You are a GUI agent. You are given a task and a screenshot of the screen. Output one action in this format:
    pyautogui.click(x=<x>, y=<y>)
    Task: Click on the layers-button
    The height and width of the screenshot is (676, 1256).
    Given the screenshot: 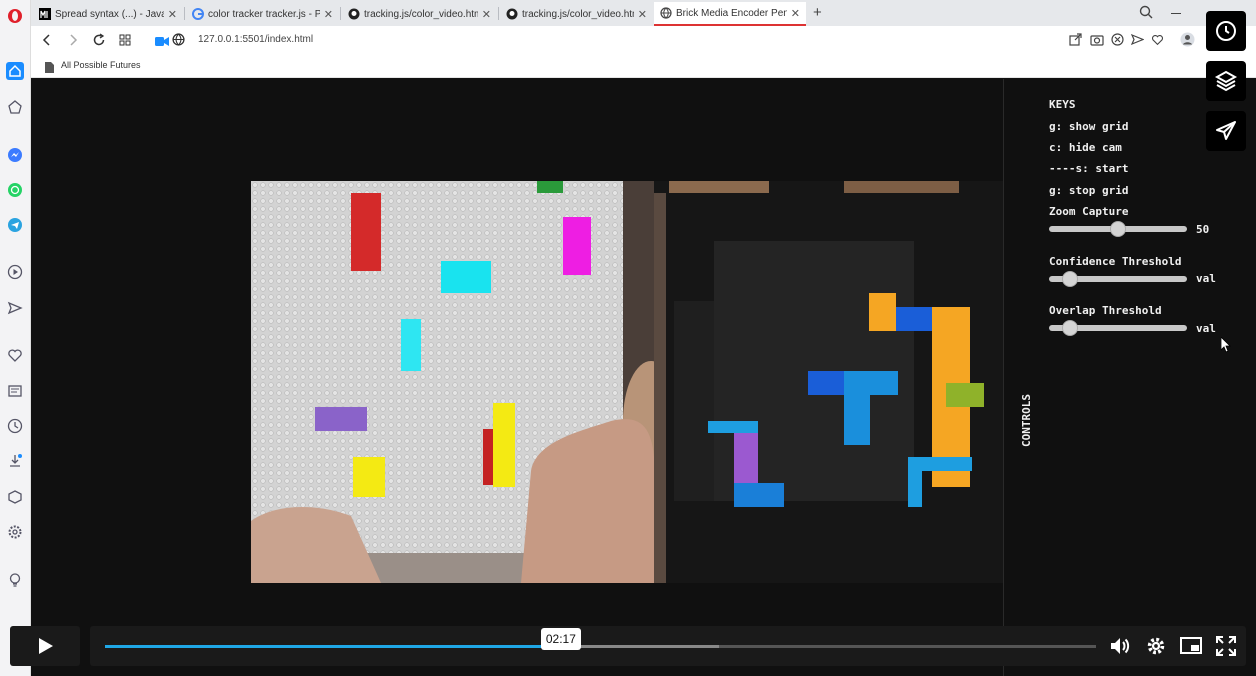 What is the action you would take?
    pyautogui.click(x=1226, y=81)
    